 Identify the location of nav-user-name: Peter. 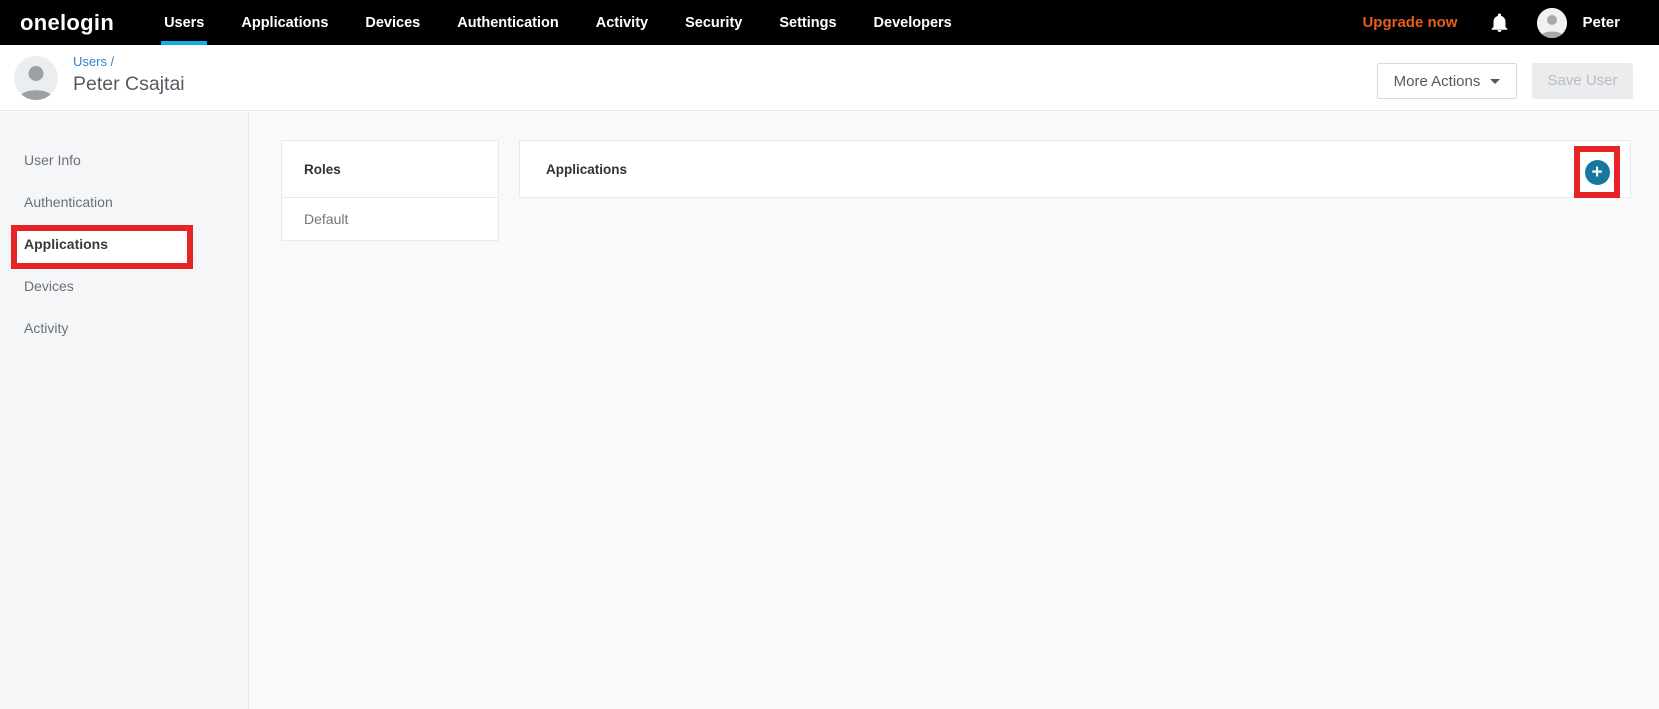
(1601, 22).